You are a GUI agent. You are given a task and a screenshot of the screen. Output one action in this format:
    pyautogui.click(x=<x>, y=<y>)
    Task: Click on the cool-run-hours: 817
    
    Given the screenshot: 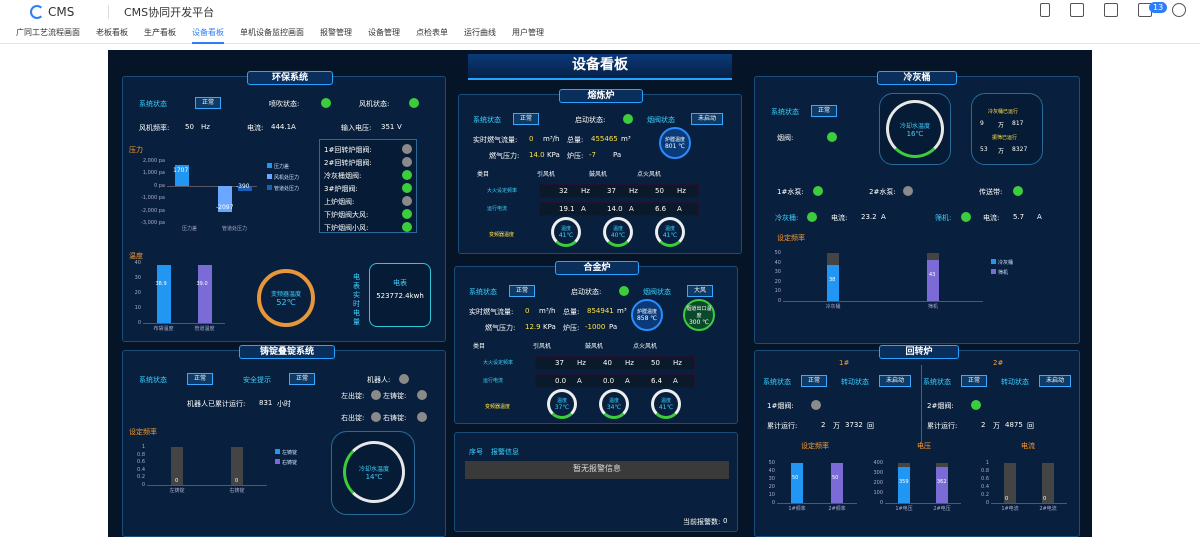 What is the action you would take?
    pyautogui.click(x=1018, y=123)
    